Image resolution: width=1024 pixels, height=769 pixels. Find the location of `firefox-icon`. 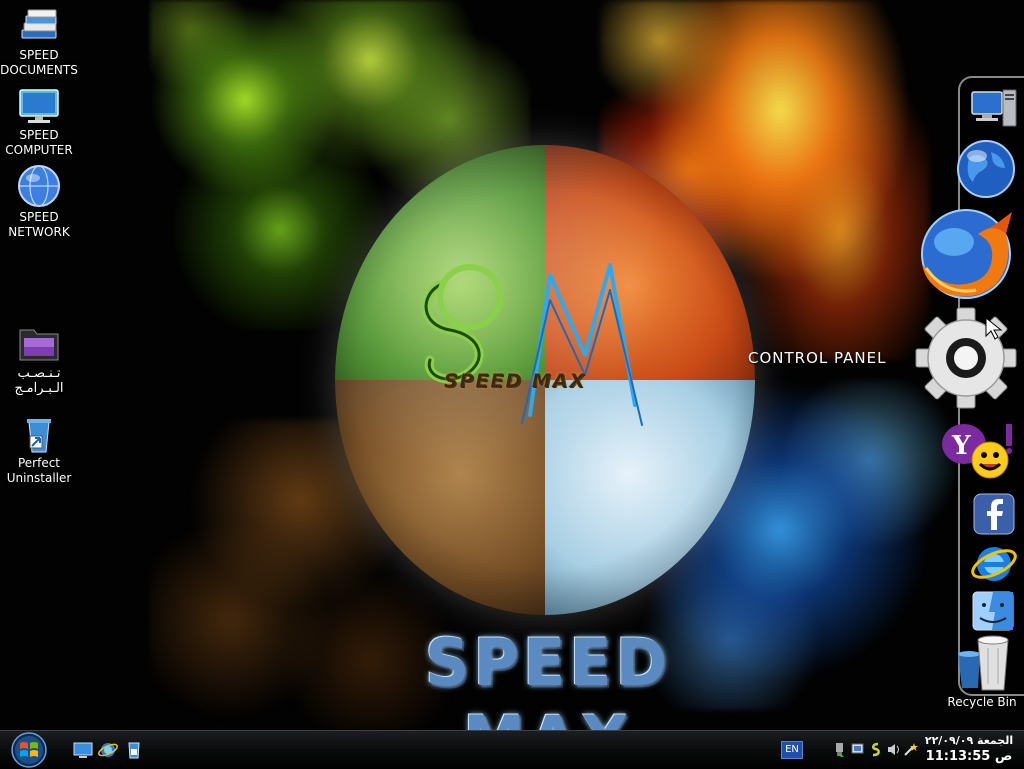

firefox-icon is located at coordinates (967, 253).